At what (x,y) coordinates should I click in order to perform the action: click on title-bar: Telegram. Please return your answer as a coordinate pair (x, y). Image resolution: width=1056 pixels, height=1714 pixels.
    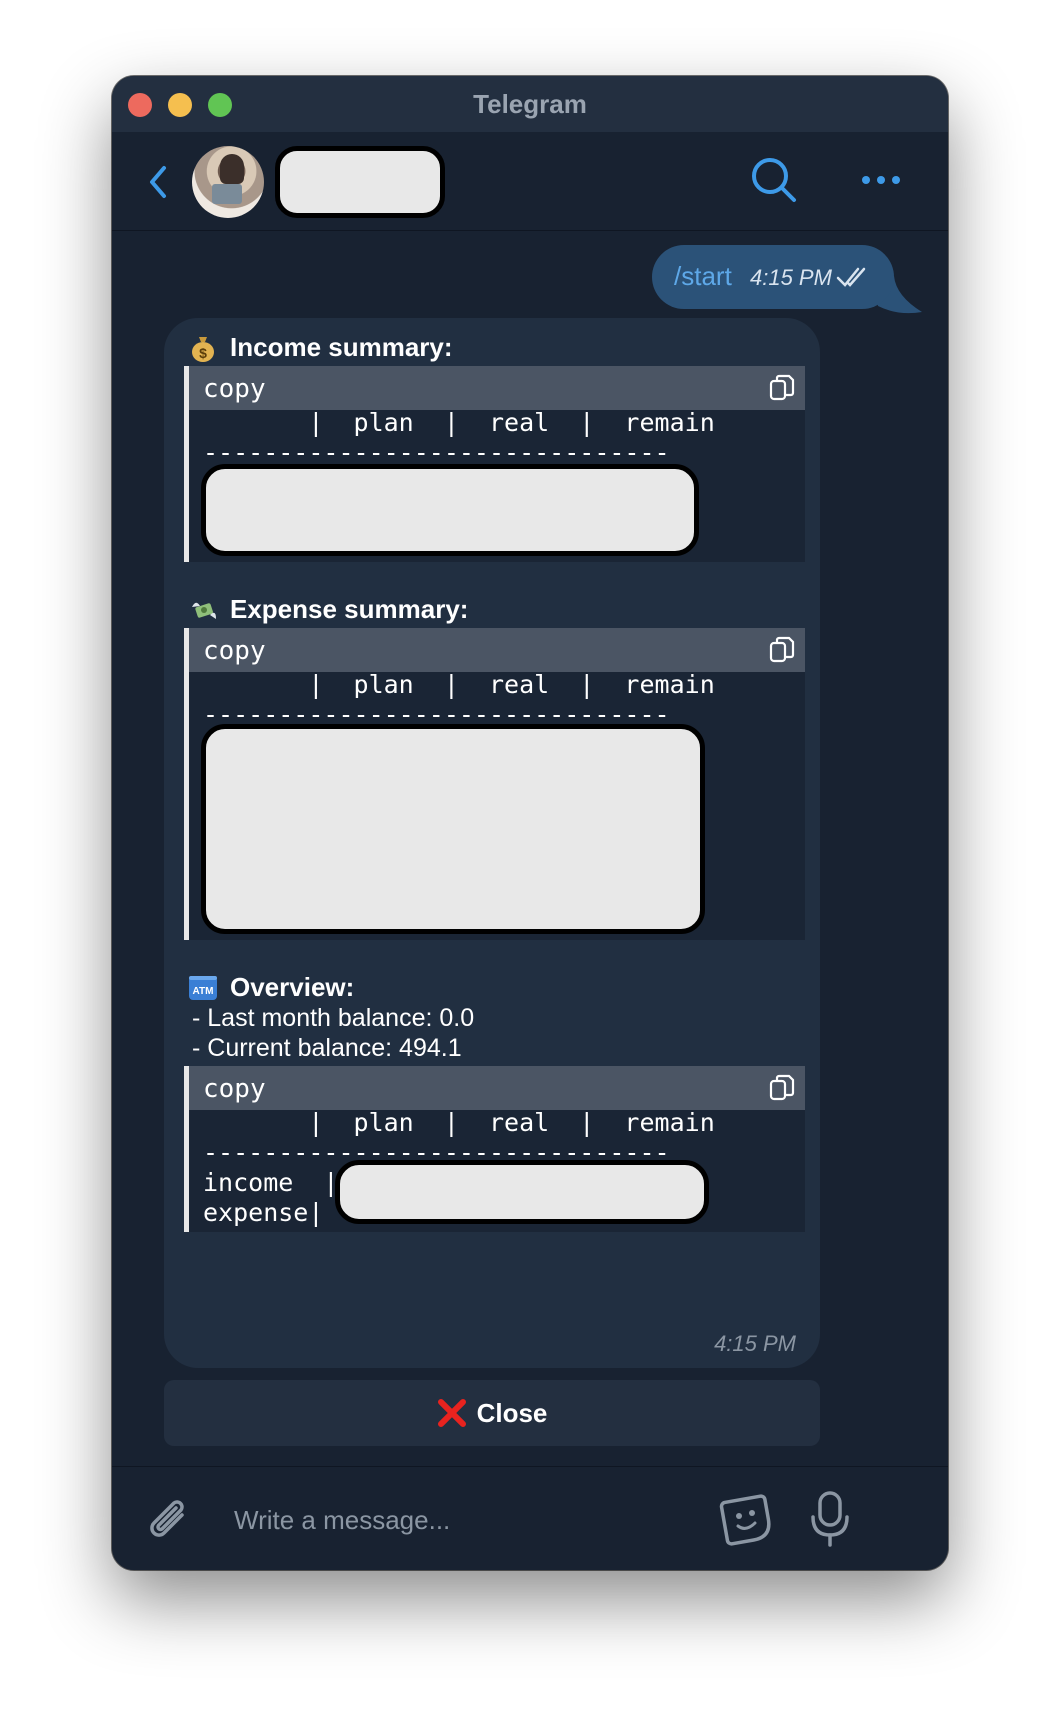
    Looking at the image, I should click on (530, 104).